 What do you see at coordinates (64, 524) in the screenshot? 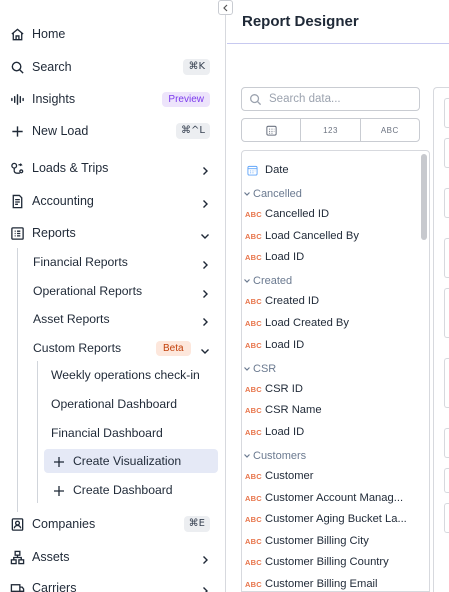
I see `nav-companies-label: Companies` at bounding box center [64, 524].